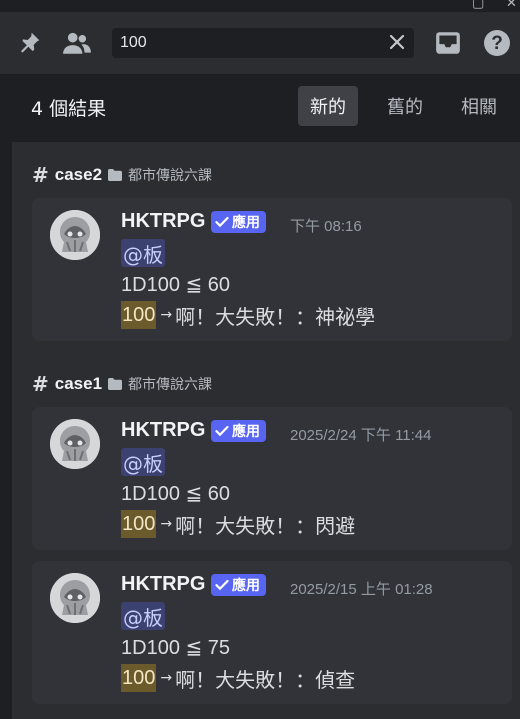 The image size is (520, 719). Describe the element at coordinates (29, 43) in the screenshot. I see `pin-icon` at that location.